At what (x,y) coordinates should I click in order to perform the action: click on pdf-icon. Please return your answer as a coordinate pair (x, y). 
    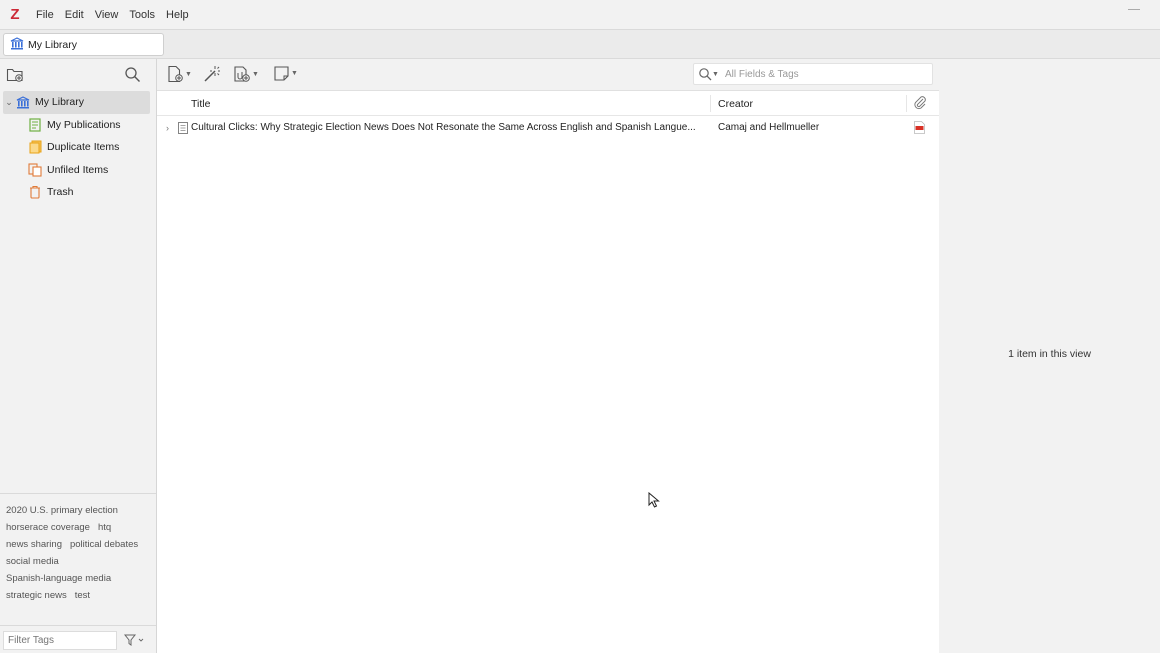
    Looking at the image, I should click on (919, 129).